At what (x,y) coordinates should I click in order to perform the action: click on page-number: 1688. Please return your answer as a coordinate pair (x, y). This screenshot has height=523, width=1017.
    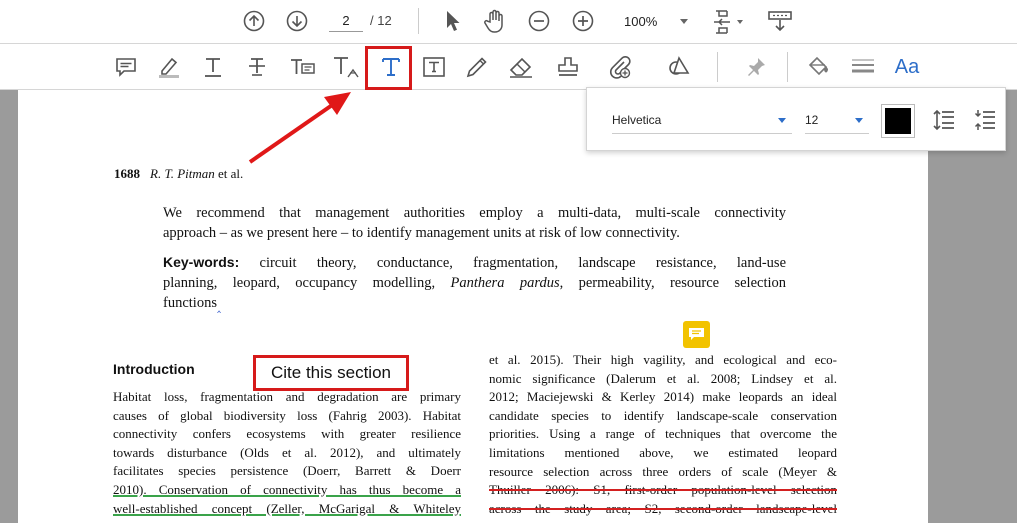
    Looking at the image, I should click on (127, 173).